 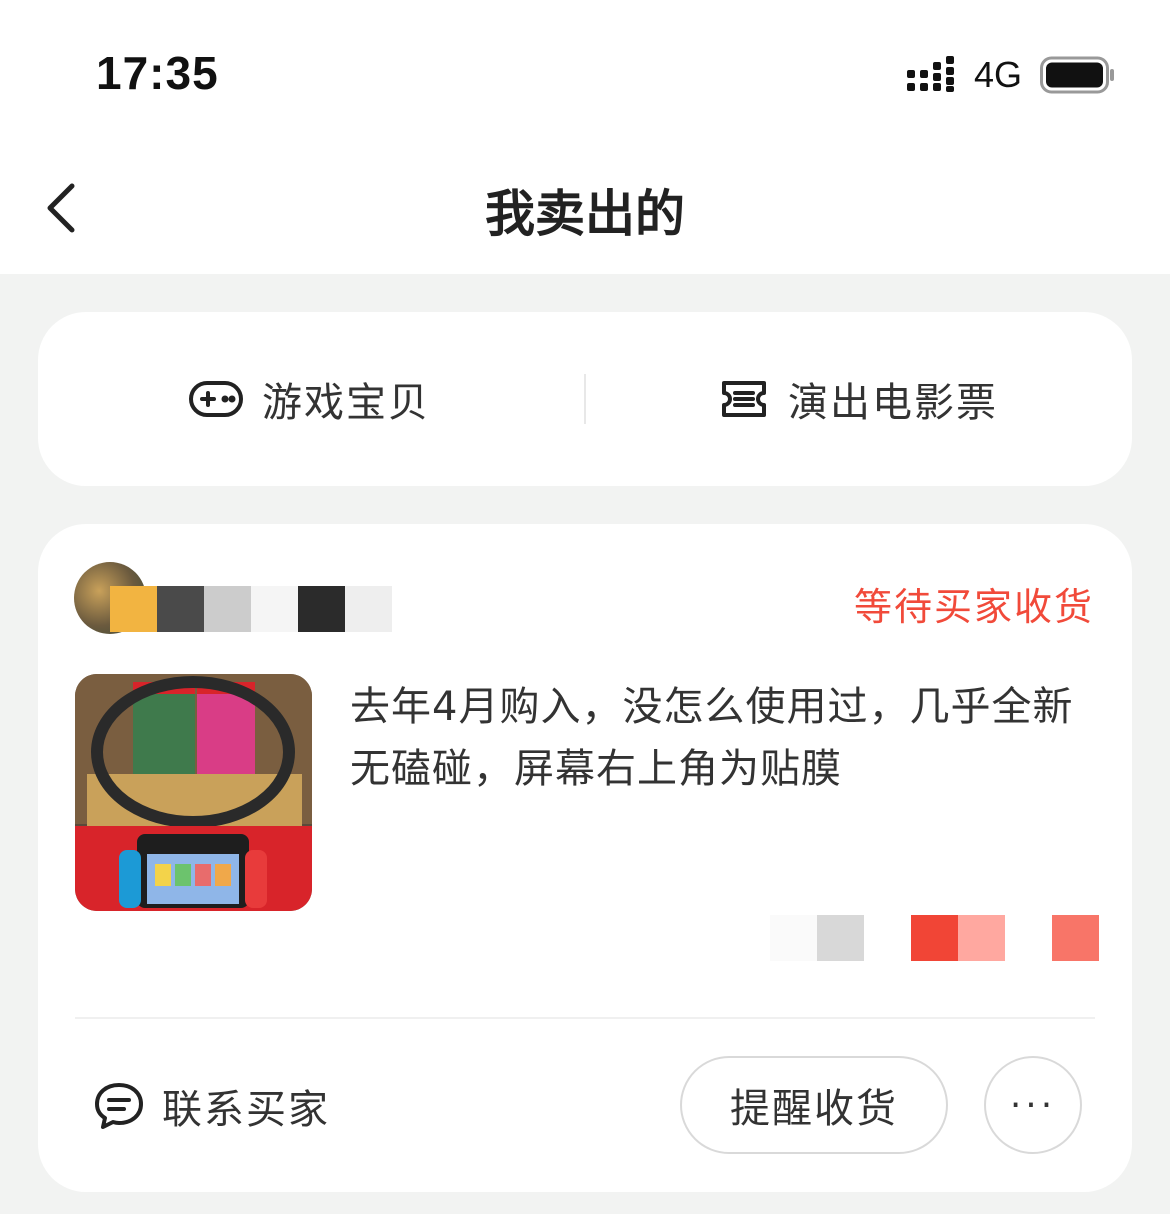 I want to click on seller-name-blurred, so click(x=251, y=609).